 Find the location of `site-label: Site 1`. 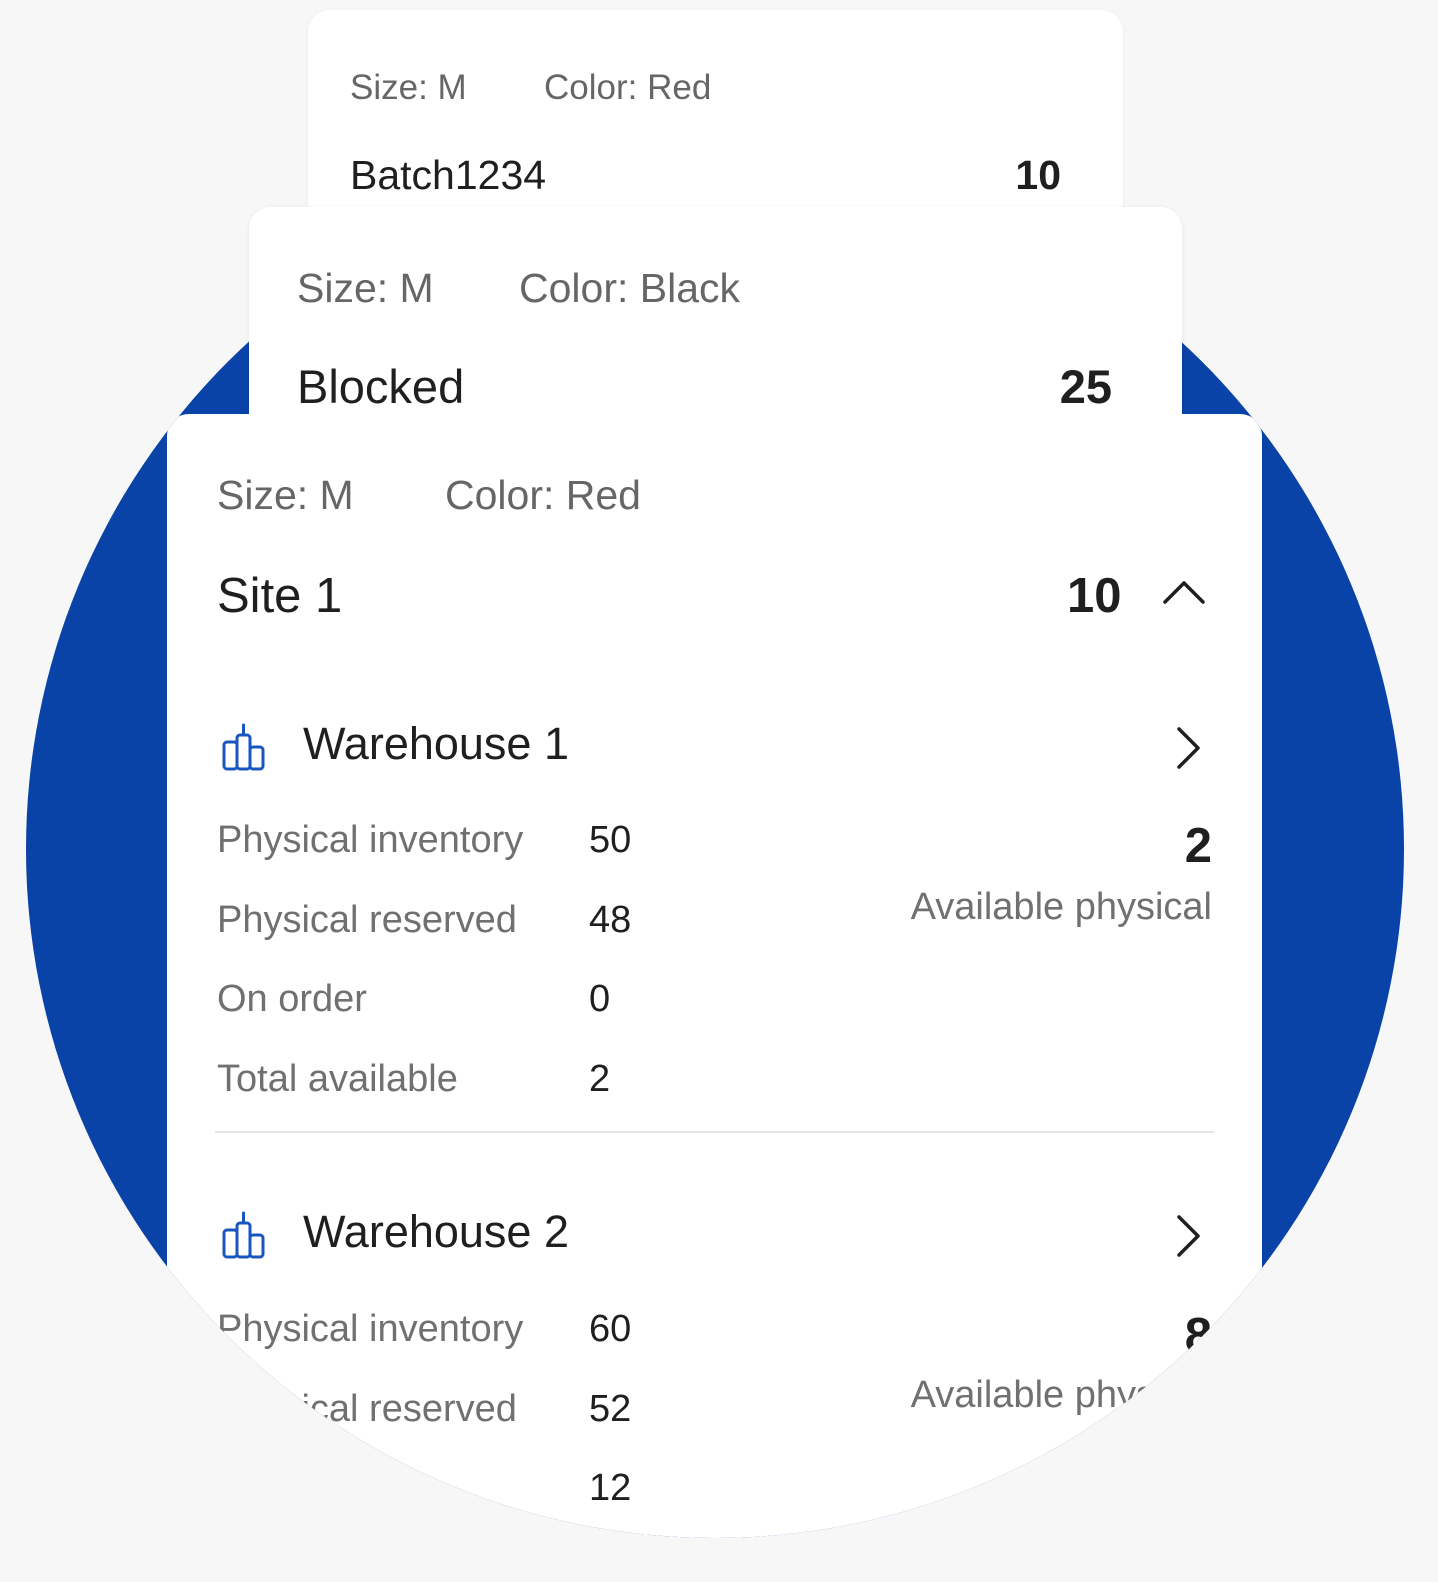

site-label: Site 1 is located at coordinates (280, 596).